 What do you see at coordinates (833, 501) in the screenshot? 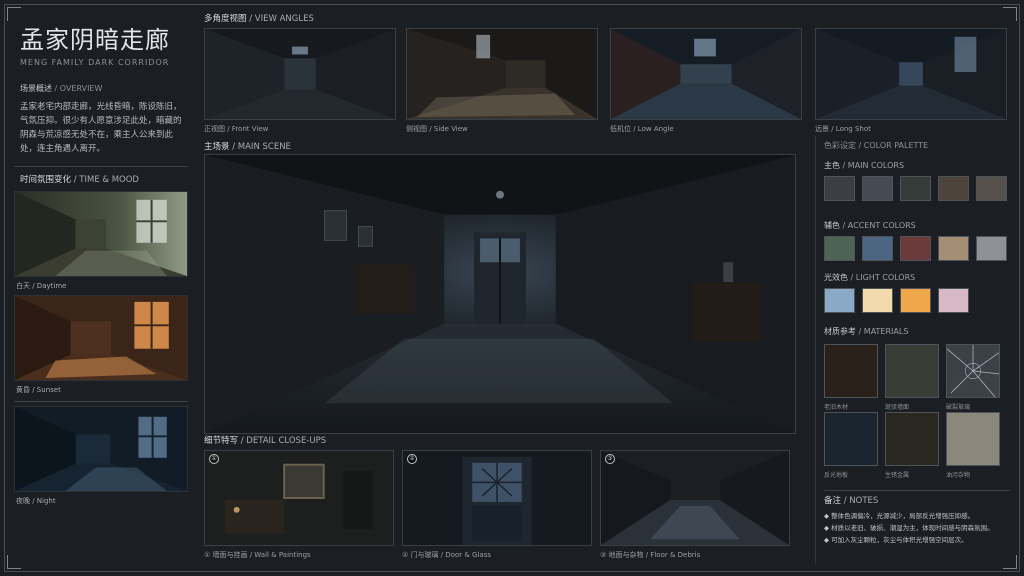
I see `notes-label-cn: 备注` at bounding box center [833, 501].